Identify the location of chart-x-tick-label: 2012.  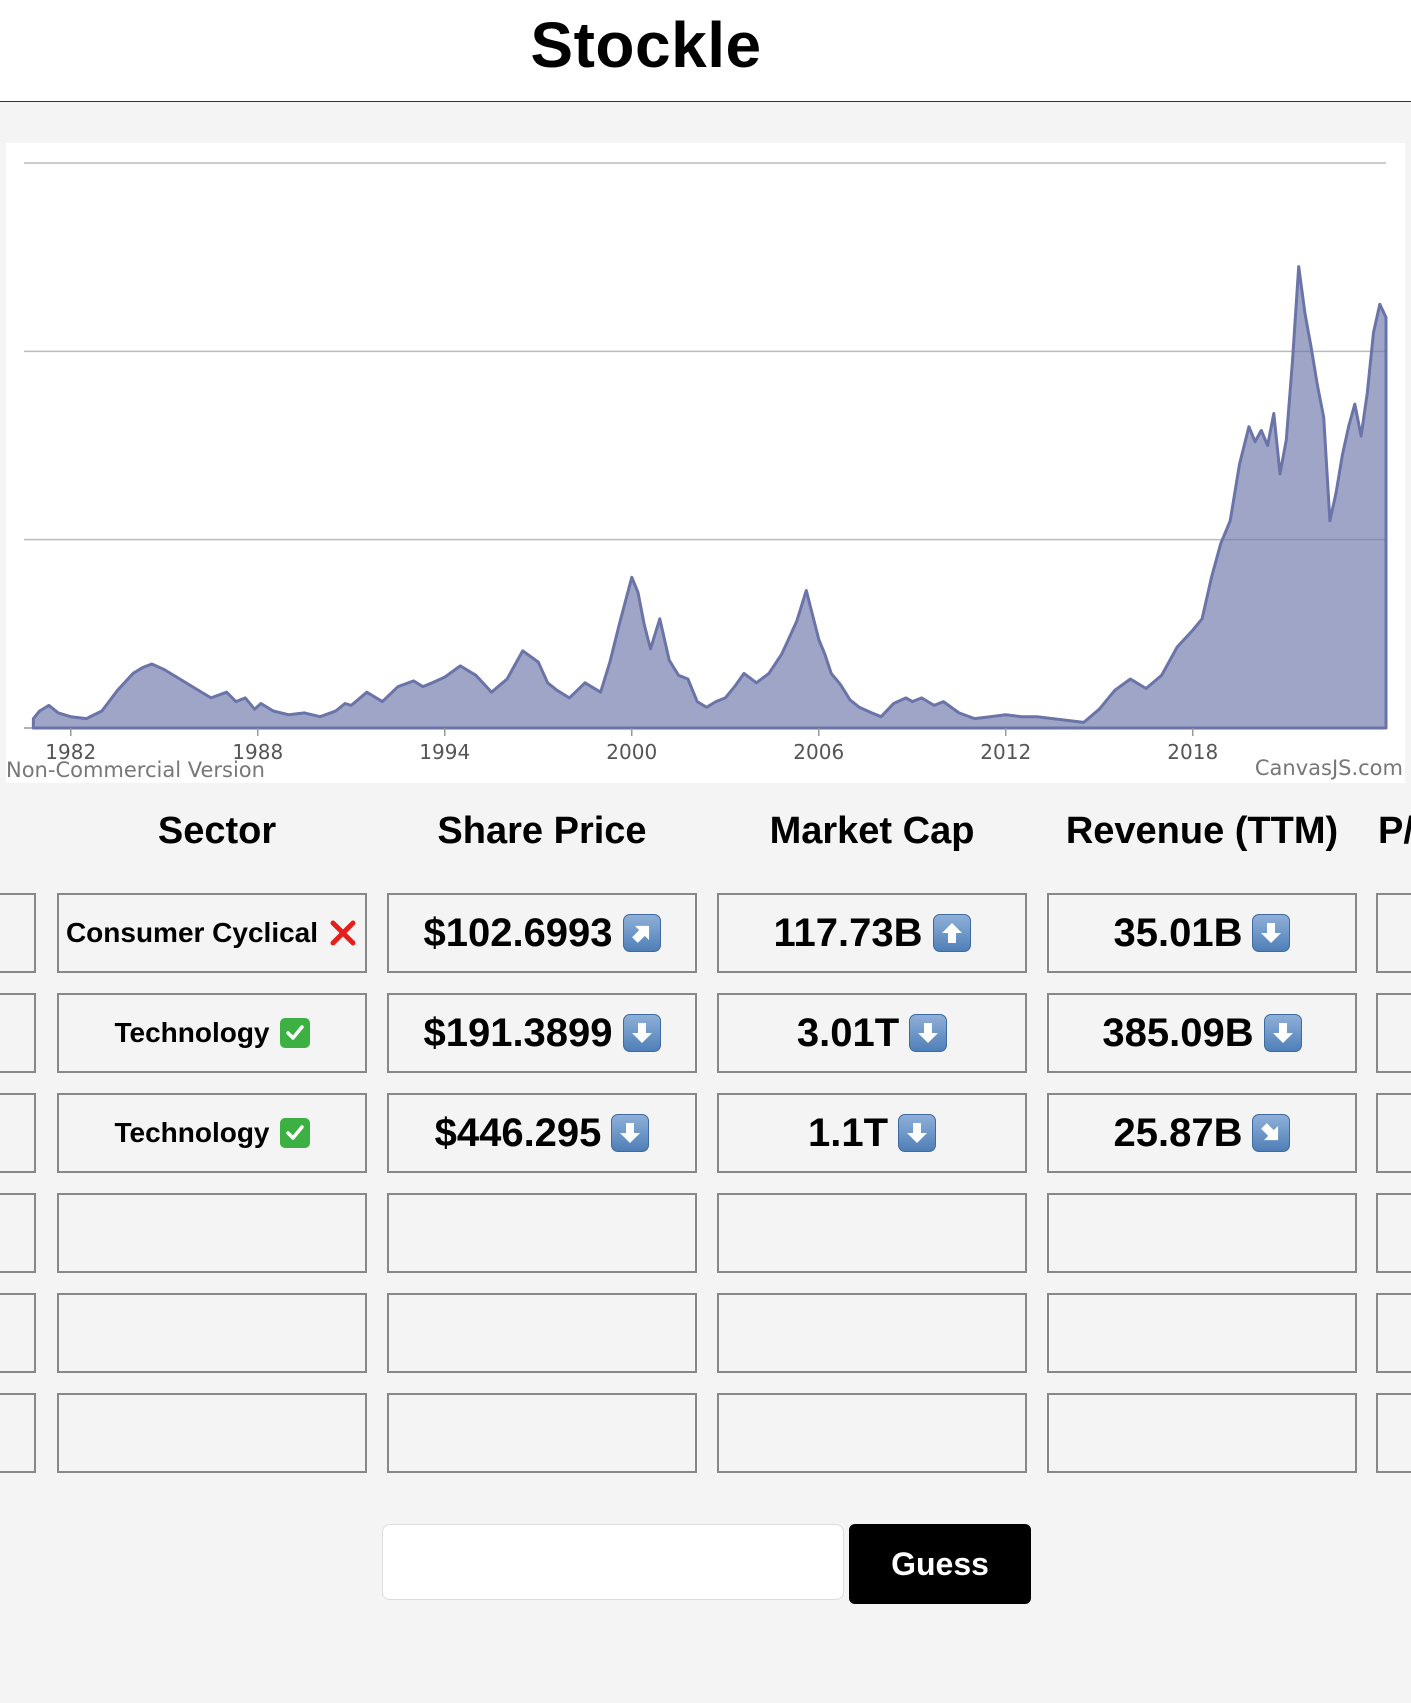
(1005, 752).